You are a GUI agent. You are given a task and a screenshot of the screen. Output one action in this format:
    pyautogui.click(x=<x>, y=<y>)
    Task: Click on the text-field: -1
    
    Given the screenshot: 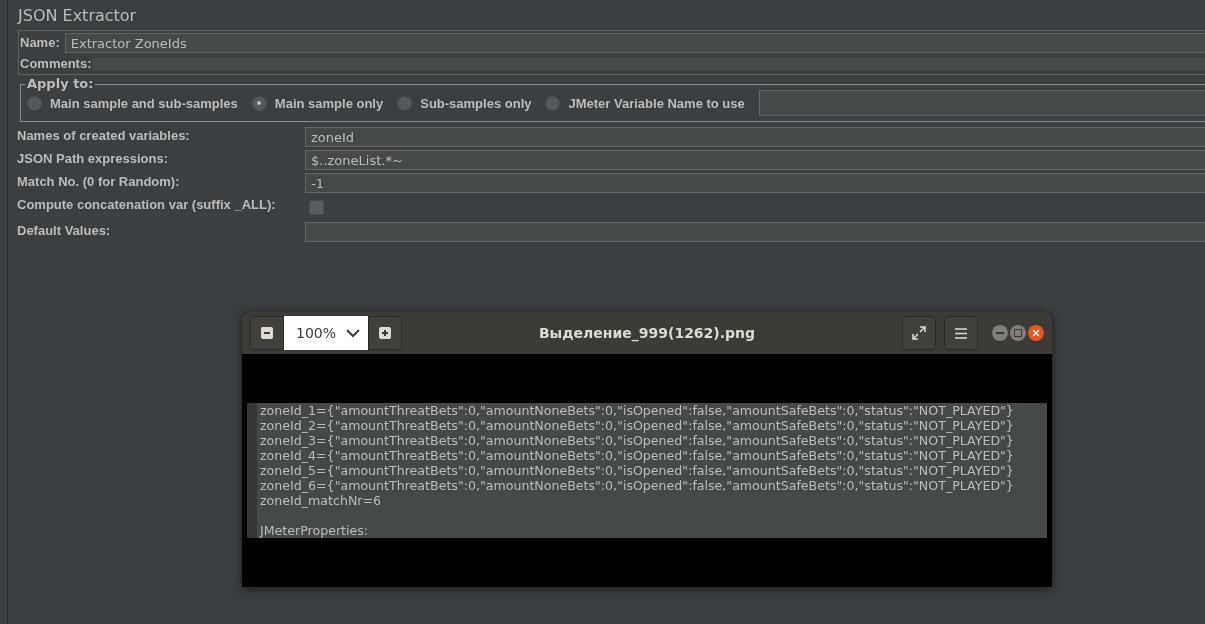 What is the action you would take?
    pyautogui.click(x=755, y=183)
    